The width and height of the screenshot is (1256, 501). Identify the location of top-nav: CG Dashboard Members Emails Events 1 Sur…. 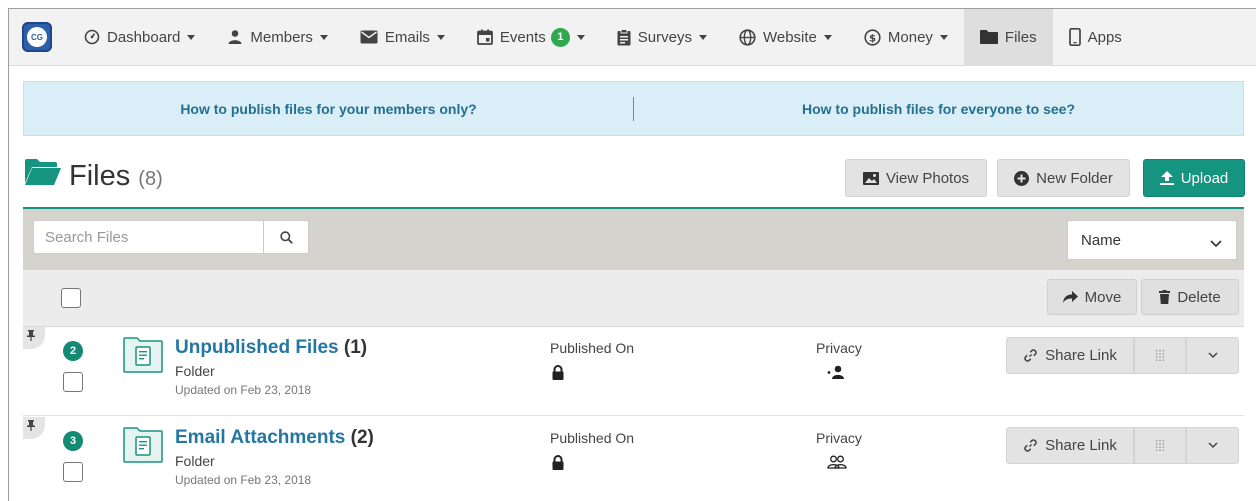
(632, 37).